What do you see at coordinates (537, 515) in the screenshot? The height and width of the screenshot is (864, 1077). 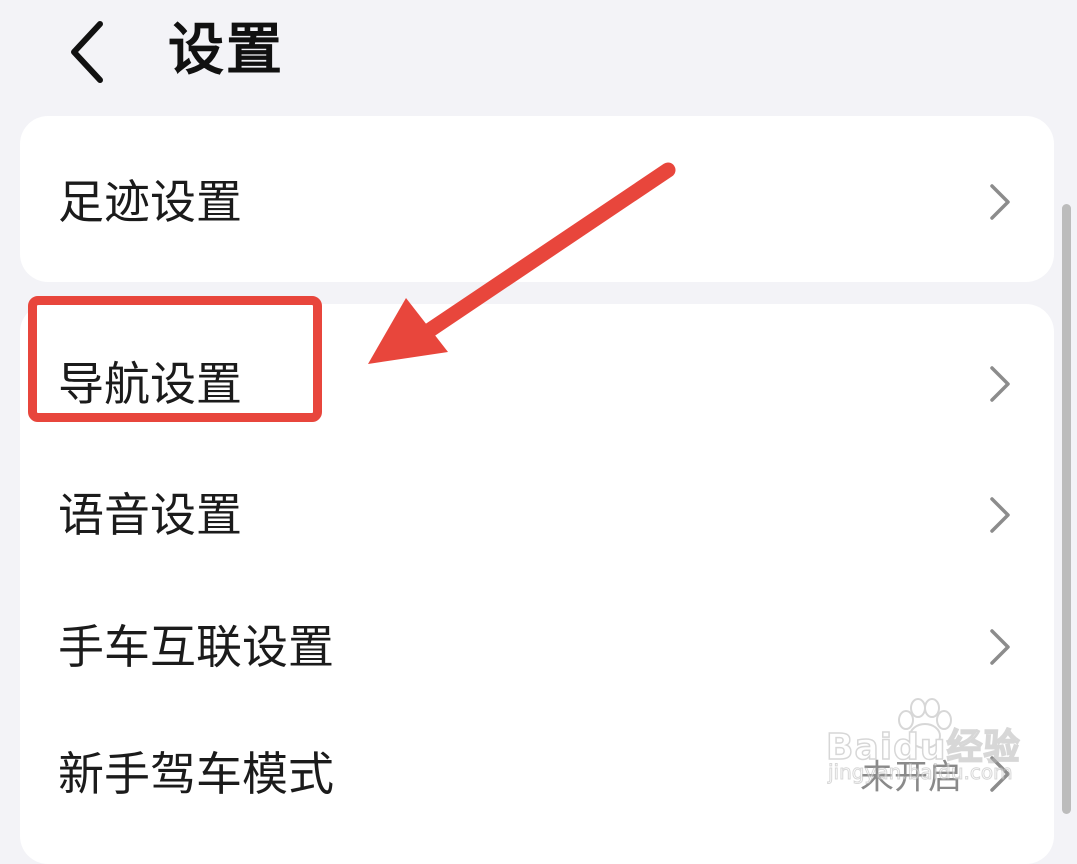 I see `voice-settings-item: 语音设置` at bounding box center [537, 515].